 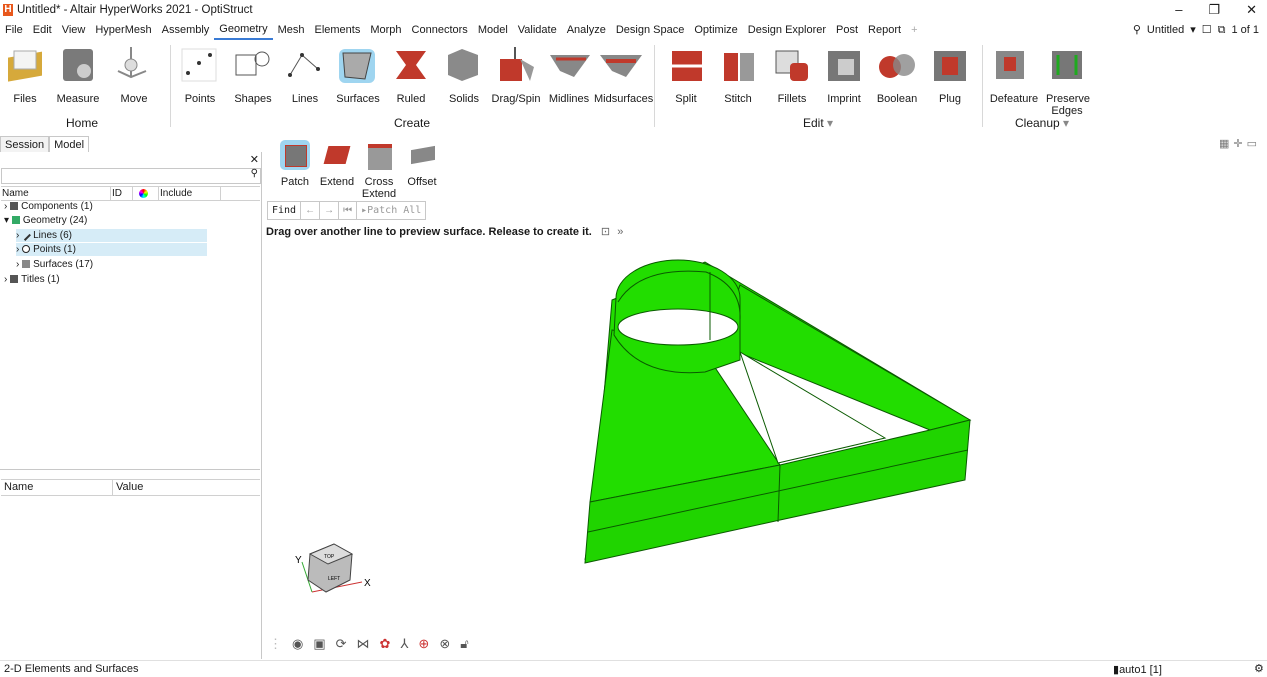 I want to click on tree-item-points: › Points (1), so click(x=111, y=249).